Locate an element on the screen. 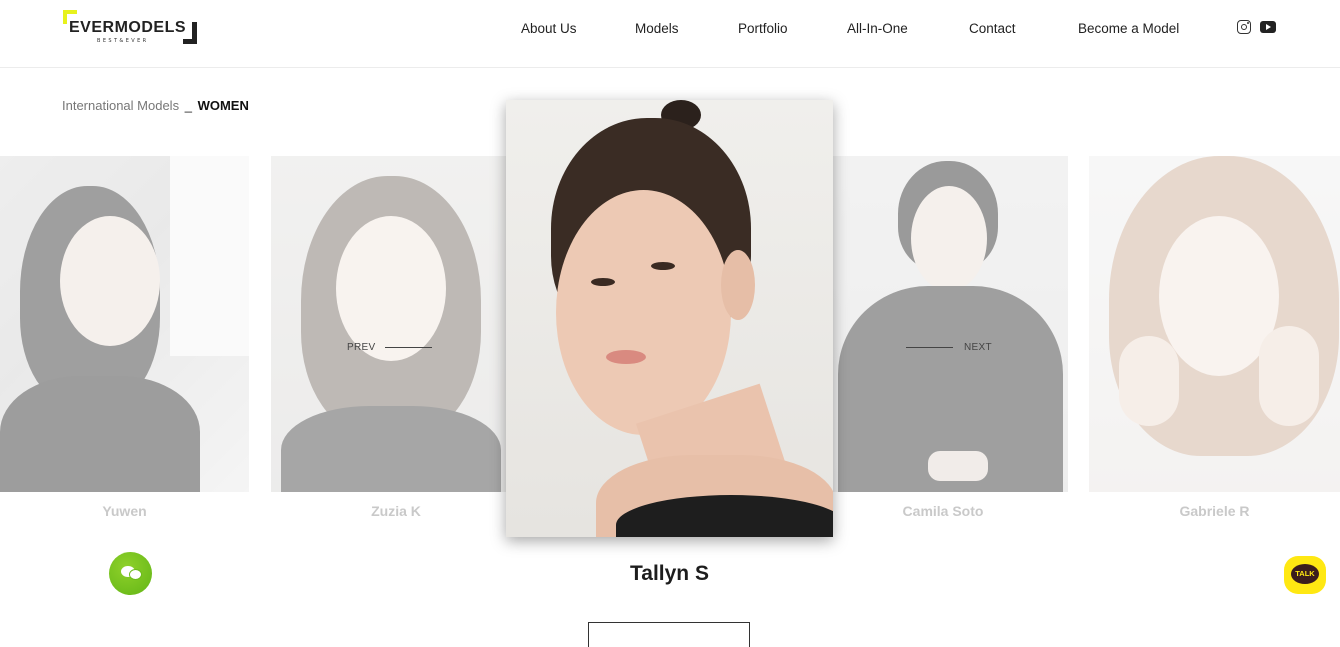 Image resolution: width=1340 pixels, height=647 pixels. nav-models: Models is located at coordinates (657, 28).